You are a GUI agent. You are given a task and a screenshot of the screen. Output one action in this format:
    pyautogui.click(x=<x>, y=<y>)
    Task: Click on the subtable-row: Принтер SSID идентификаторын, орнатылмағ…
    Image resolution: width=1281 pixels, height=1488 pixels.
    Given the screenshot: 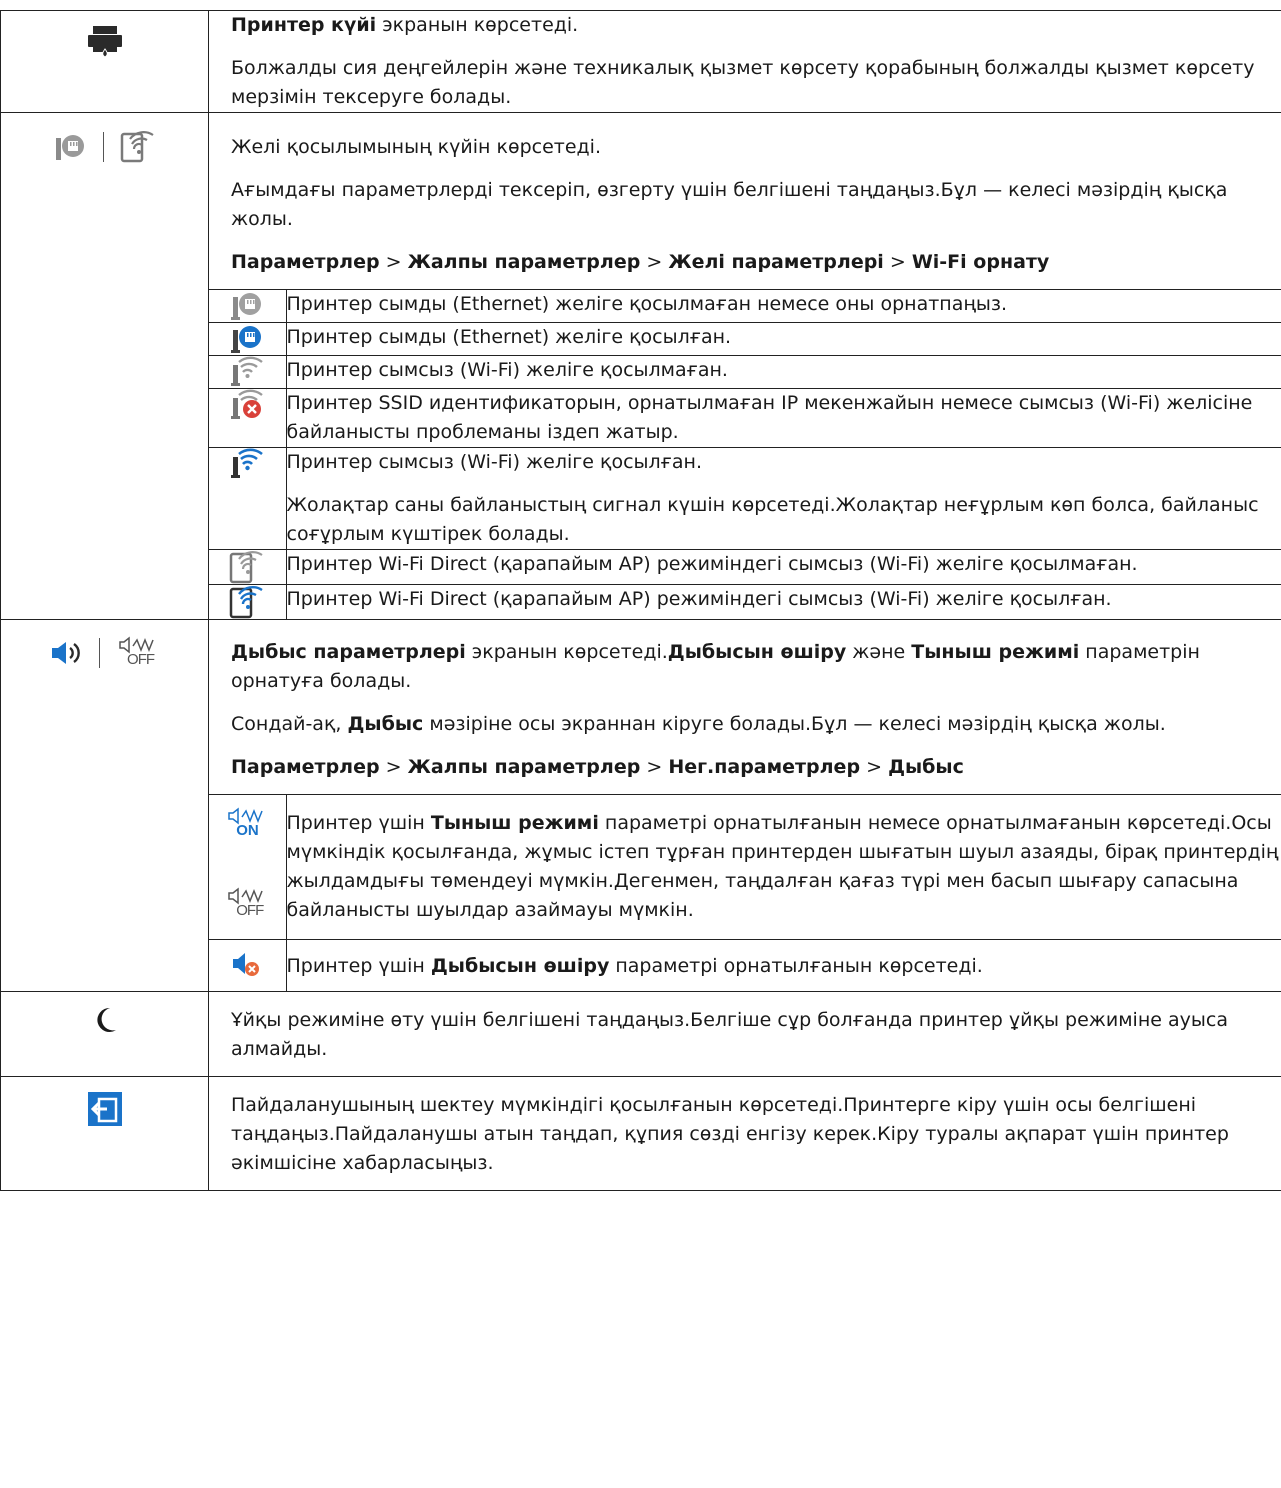 What is the action you would take?
    pyautogui.click(x=745, y=418)
    